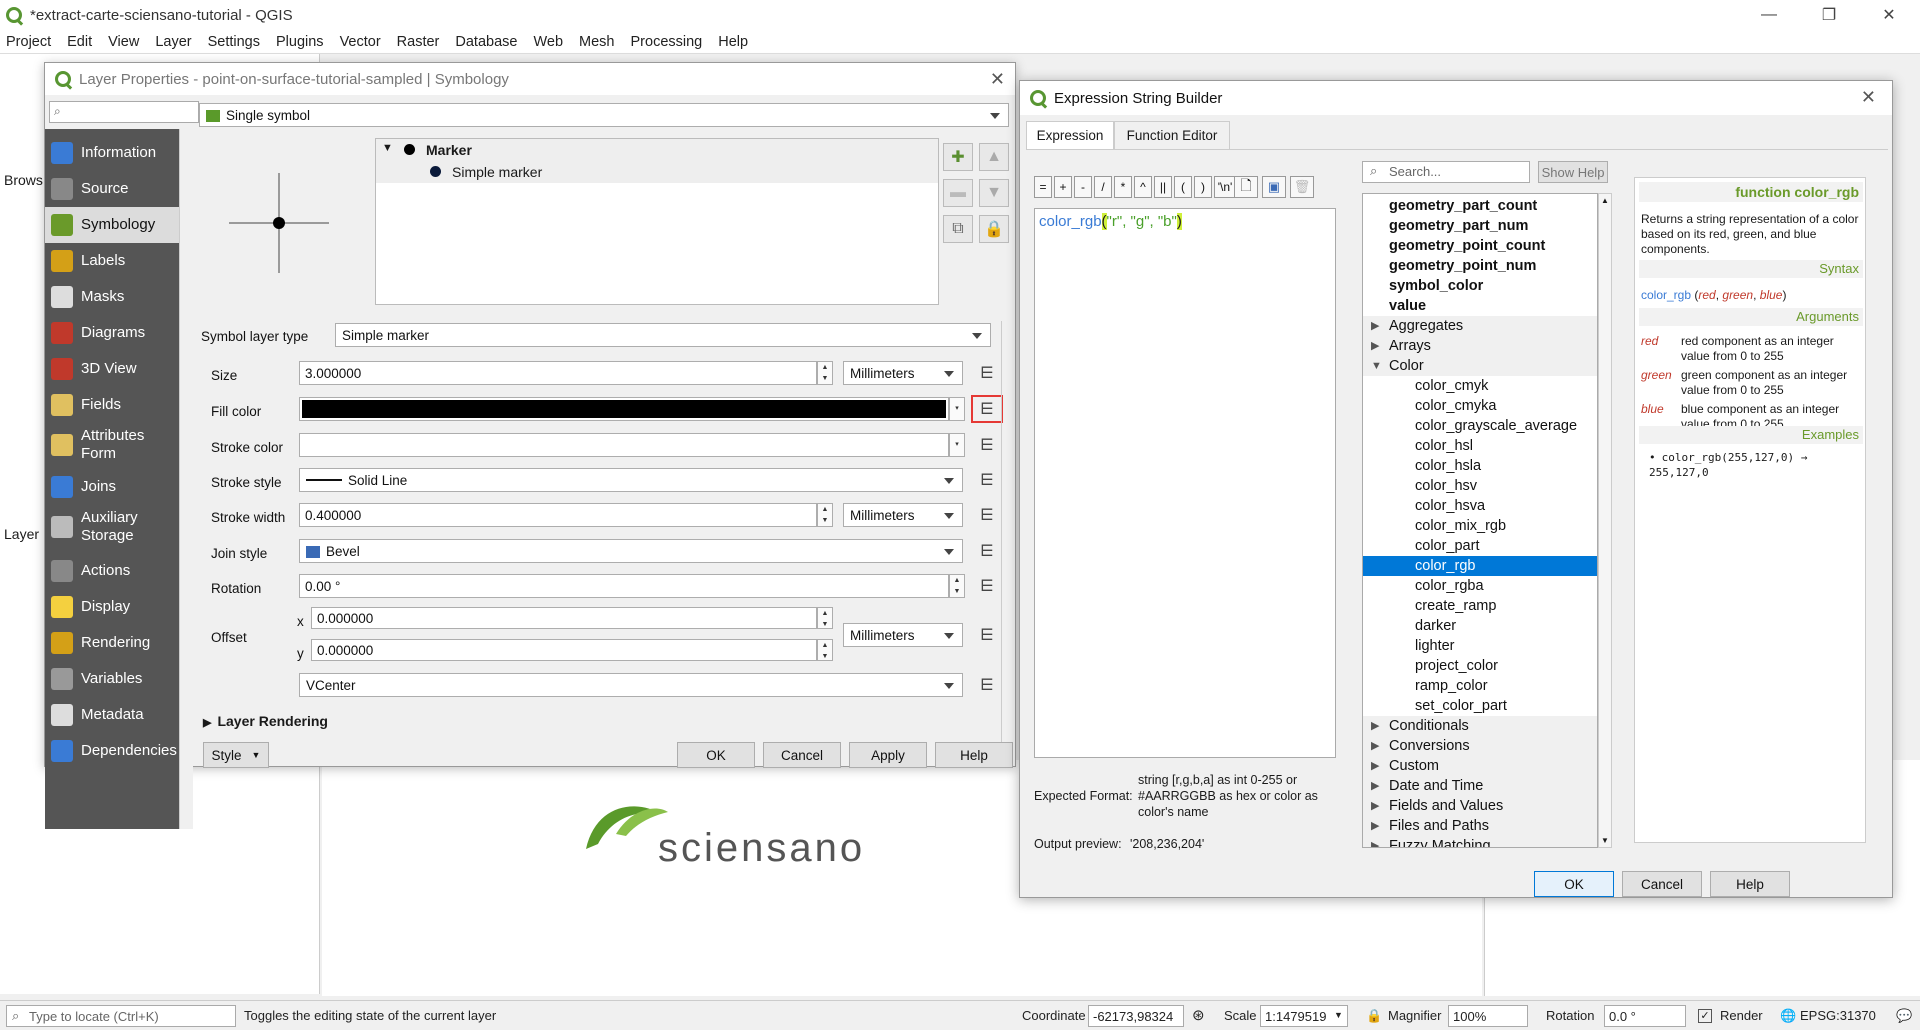 This screenshot has height=1030, width=1920. What do you see at coordinates (1574, 884) in the screenshot?
I see `expr-ok-button: OK` at bounding box center [1574, 884].